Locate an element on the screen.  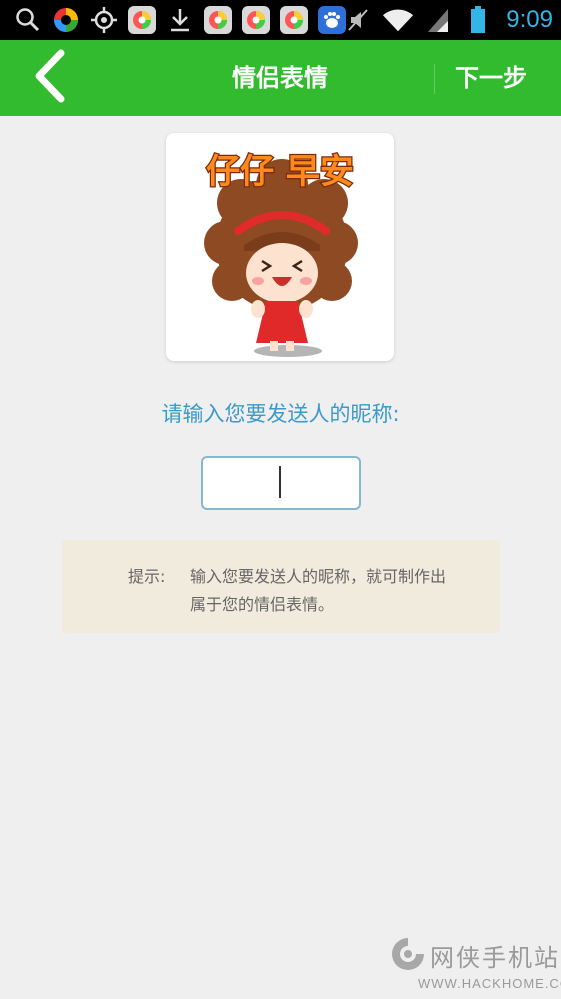
system-icons: 9:09 is located at coordinates (447, 20).